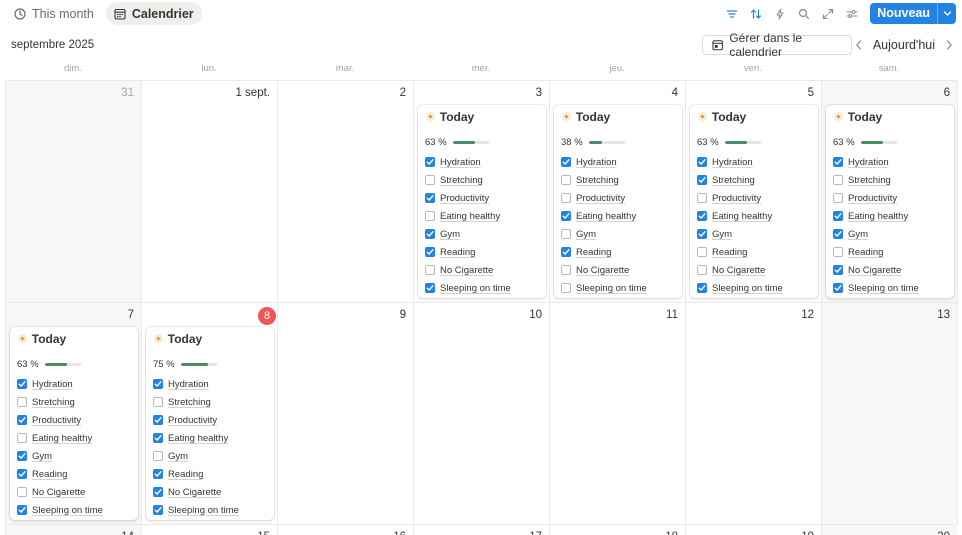 The width and height of the screenshot is (962, 535). Describe the element at coordinates (74, 192) in the screenshot. I see `calendar-day-cell: 31` at that location.